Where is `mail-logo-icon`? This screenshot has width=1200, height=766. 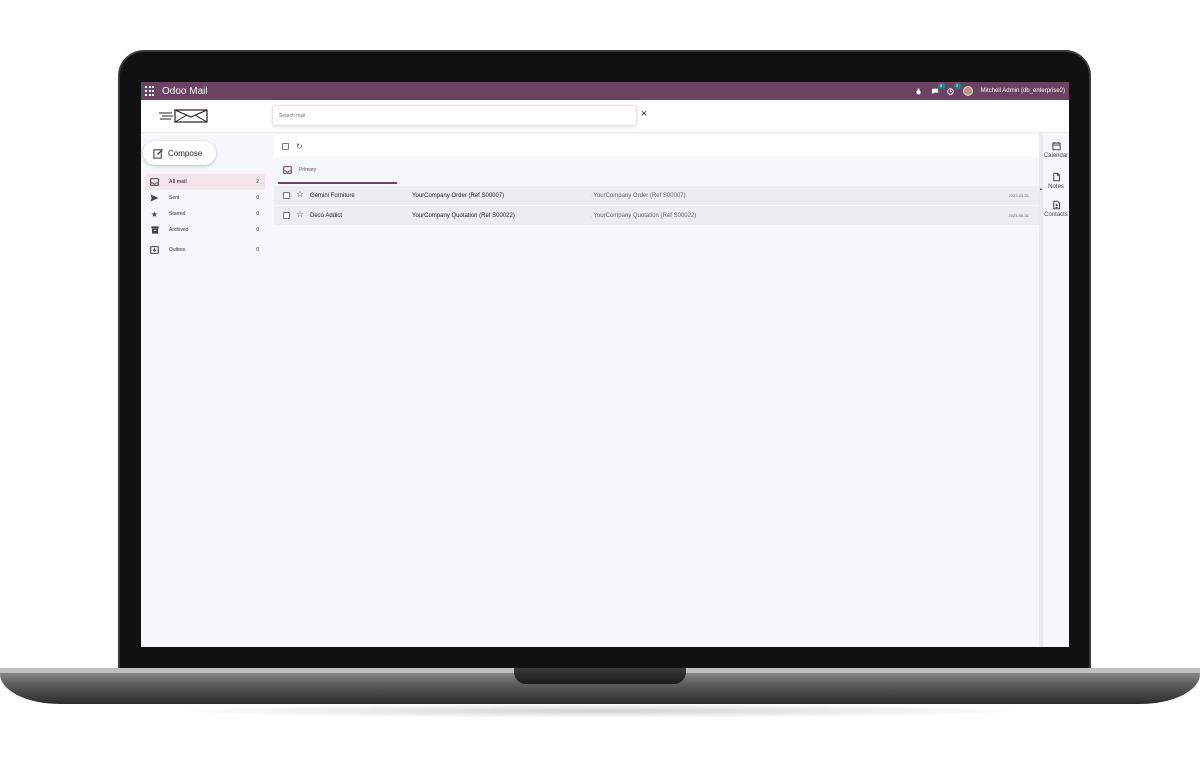 mail-logo-icon is located at coordinates (183, 116).